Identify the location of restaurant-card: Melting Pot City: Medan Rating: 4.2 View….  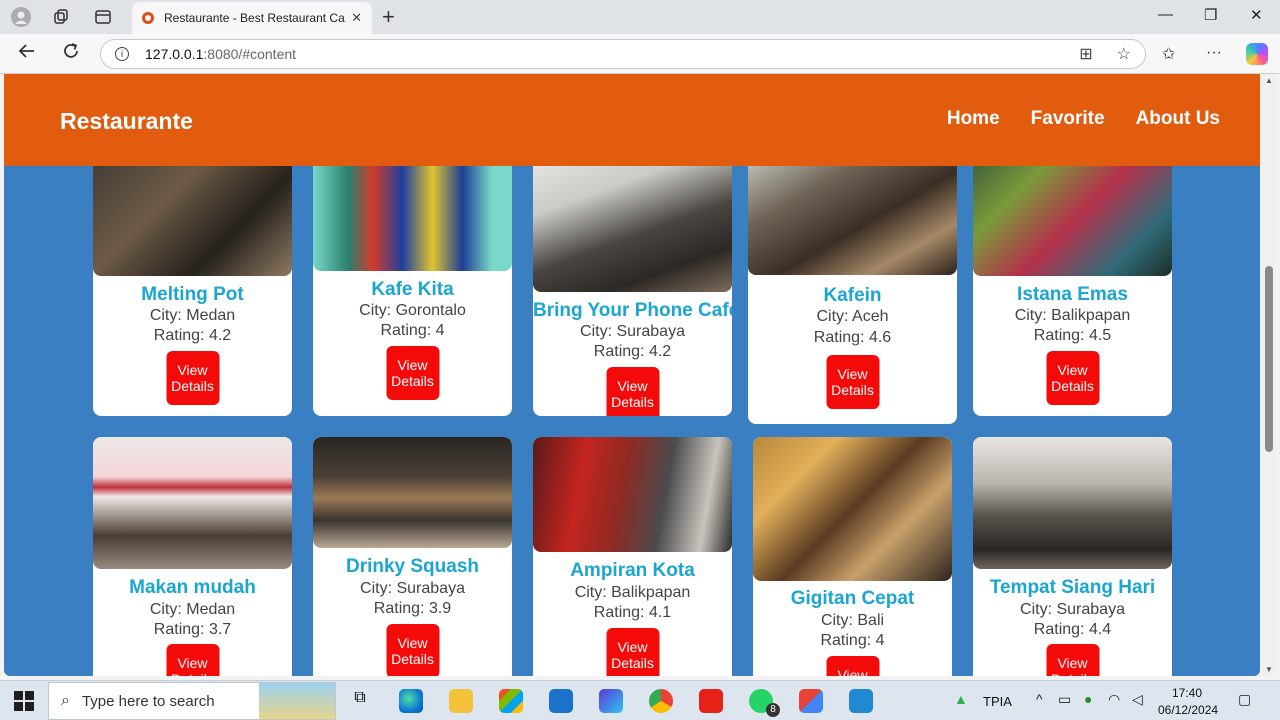
(192, 276).